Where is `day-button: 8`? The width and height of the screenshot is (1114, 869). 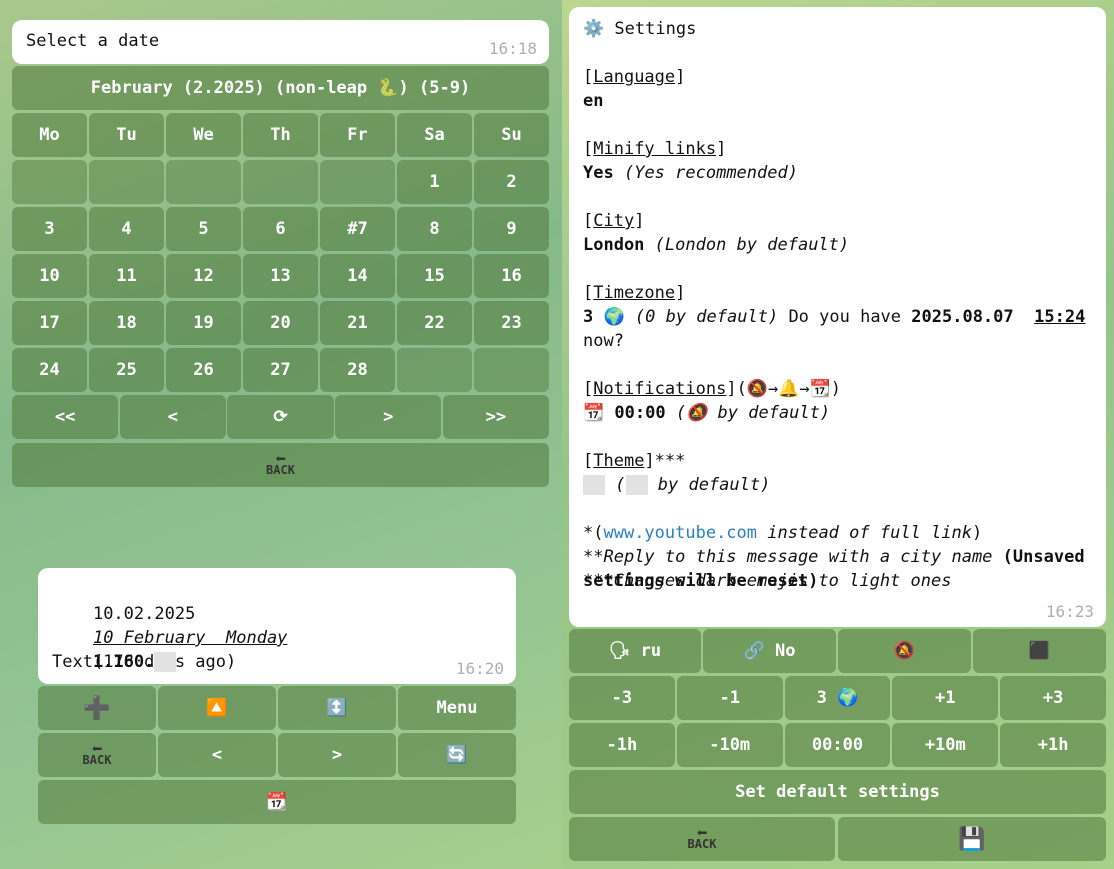
day-button: 8 is located at coordinates (434, 229).